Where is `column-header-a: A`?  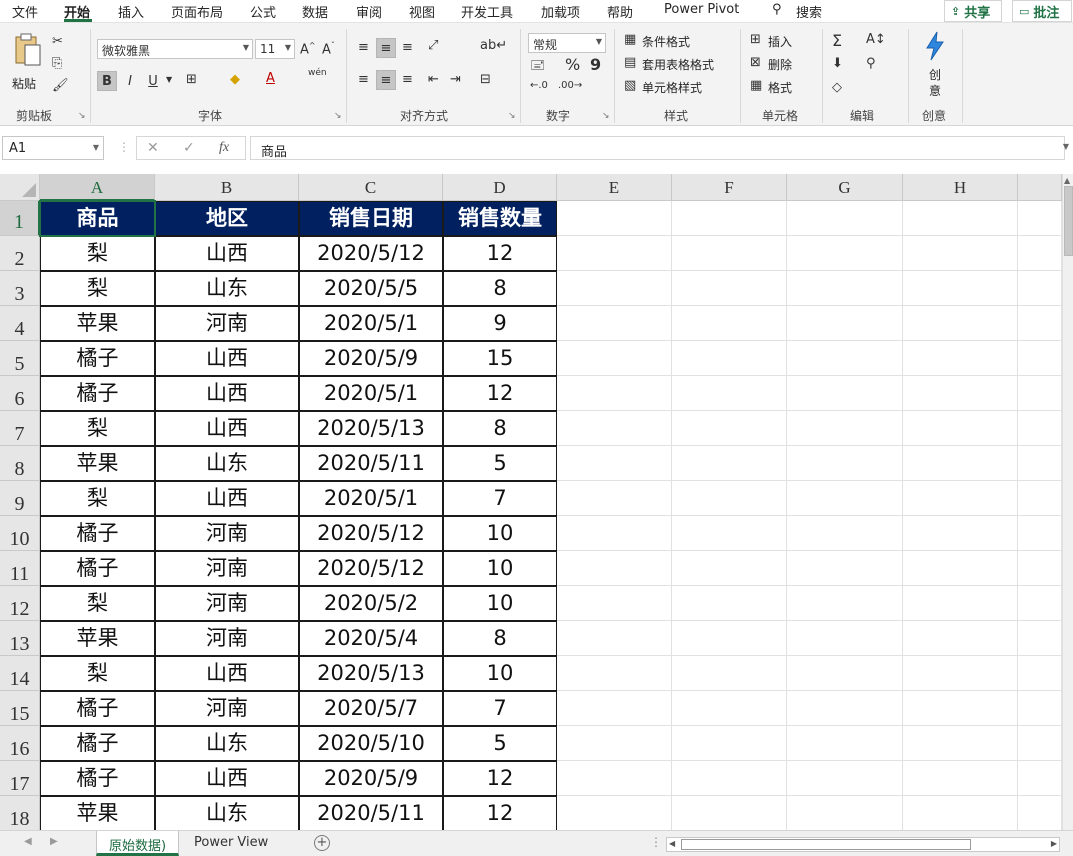 column-header-a: A is located at coordinates (97, 187).